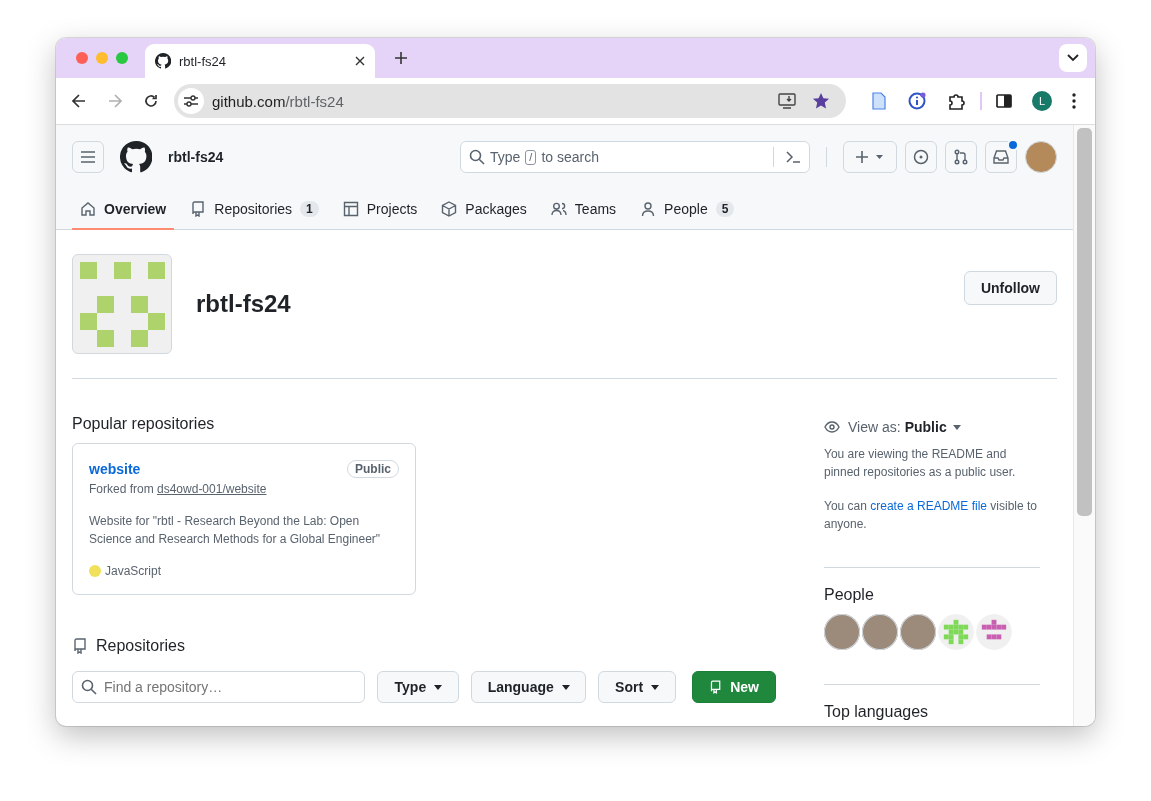 This screenshot has width=1151, height=801. Describe the element at coordinates (254, 209) in the screenshot. I see `nav-tab: Repositories 1` at that location.